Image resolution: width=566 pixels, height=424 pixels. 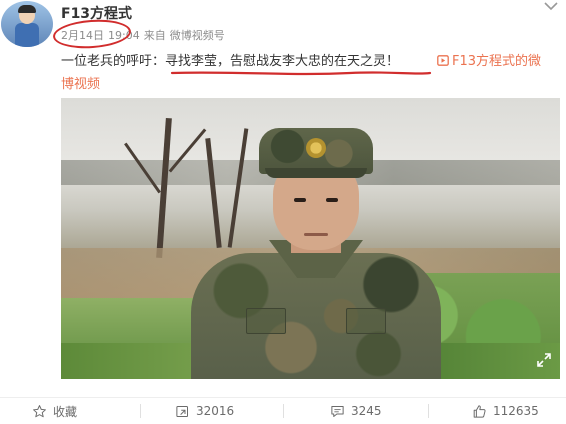 I want to click on post-source: 微博视频号, so click(x=197, y=35).